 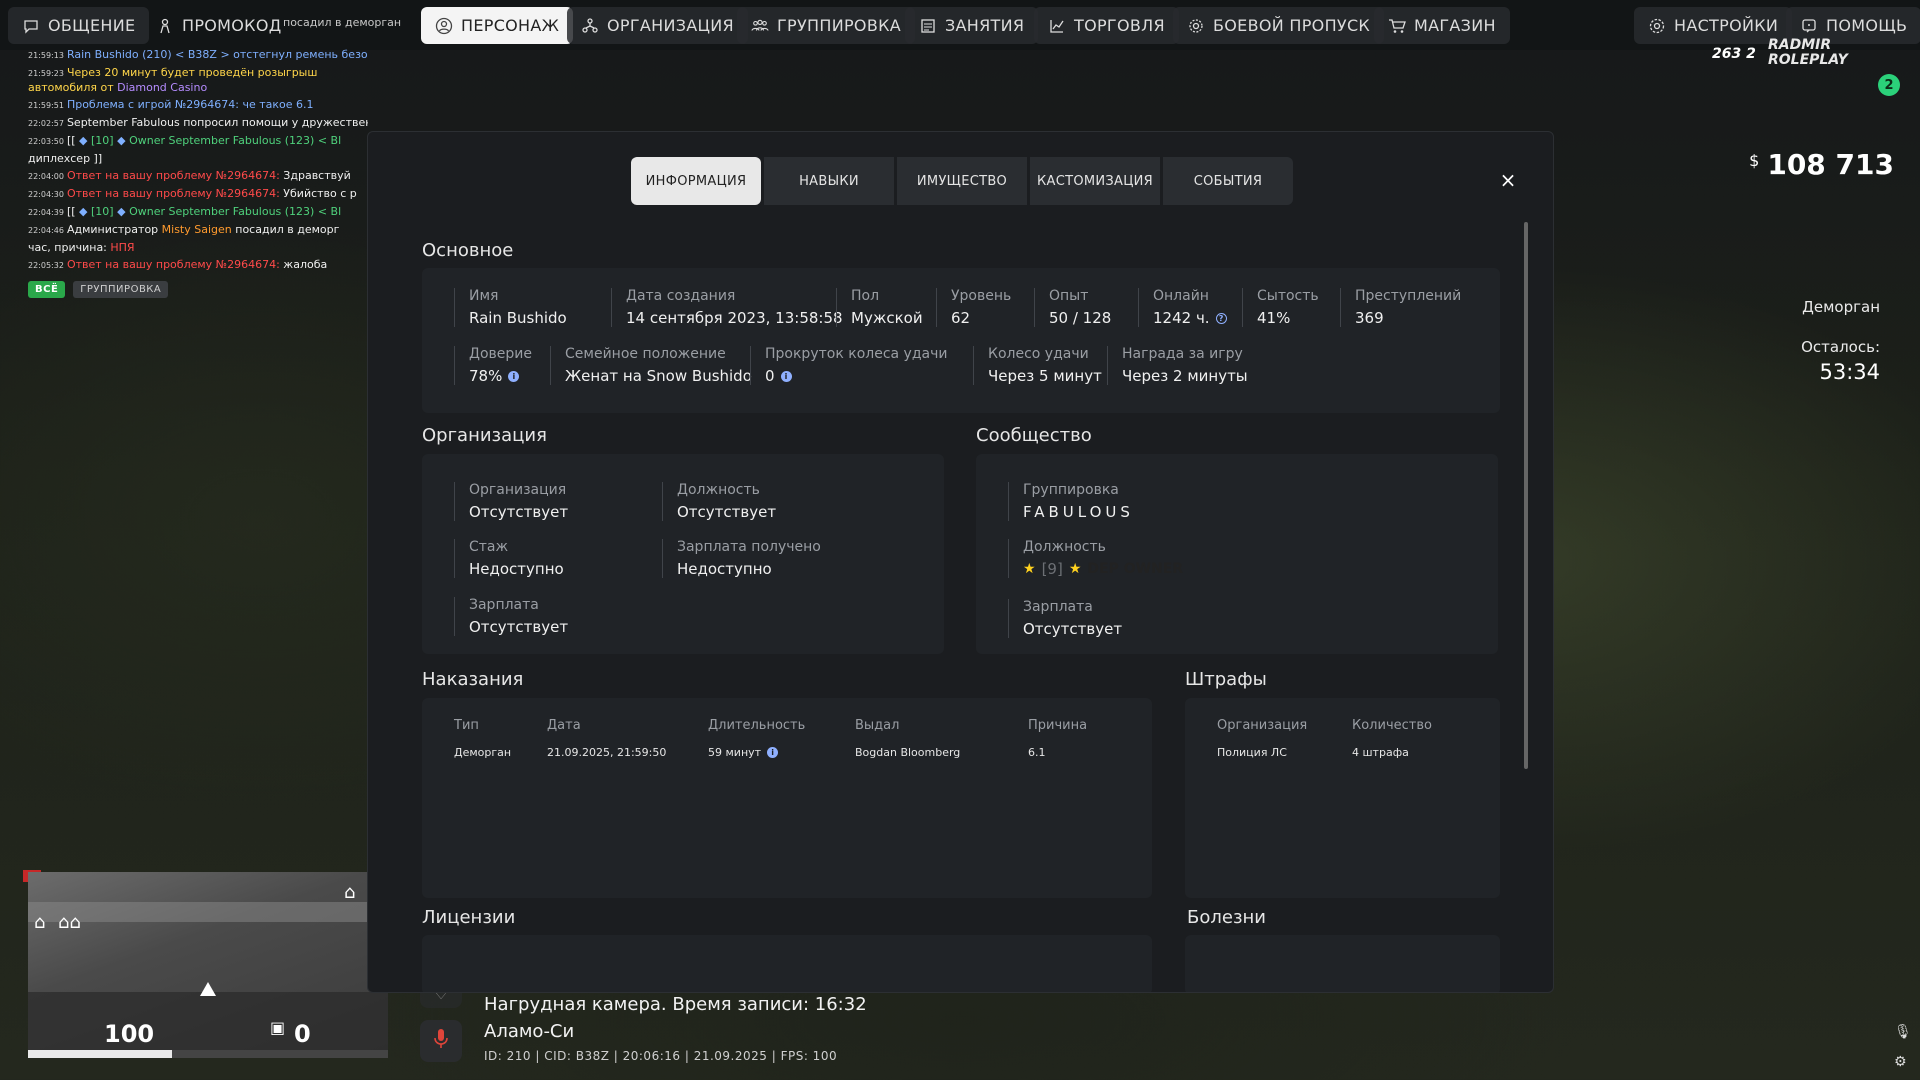 I want to click on server-brand: 263 2 RADMIR ROLEPLAY 2, so click(x=1808, y=71).